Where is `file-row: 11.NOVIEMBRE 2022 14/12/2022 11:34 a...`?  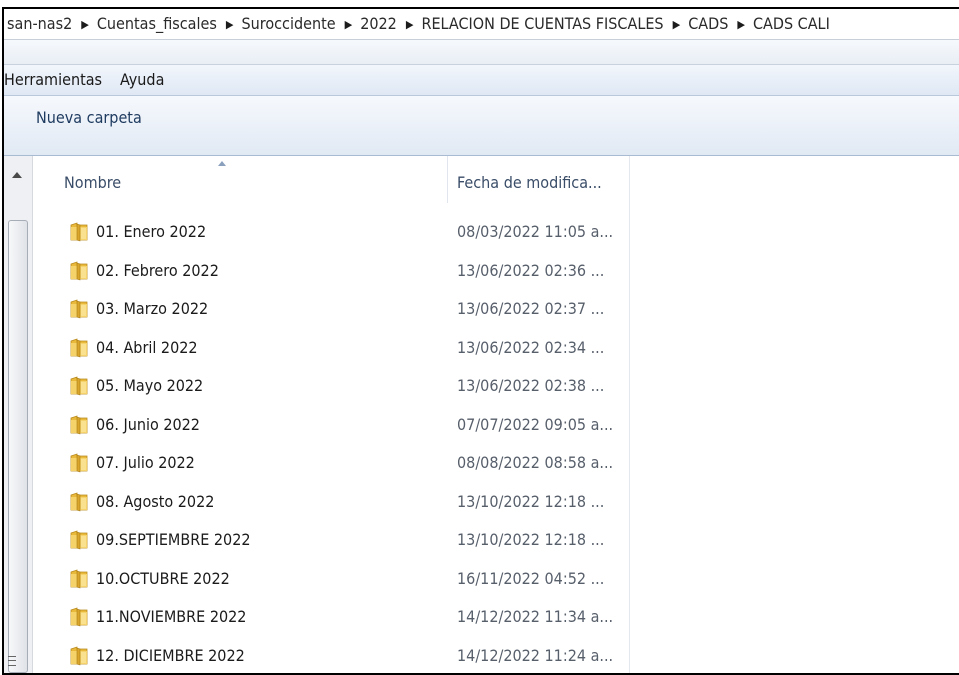 file-row: 11.NOVIEMBRE 2022 14/12/2022 11:34 a... is located at coordinates (331, 622).